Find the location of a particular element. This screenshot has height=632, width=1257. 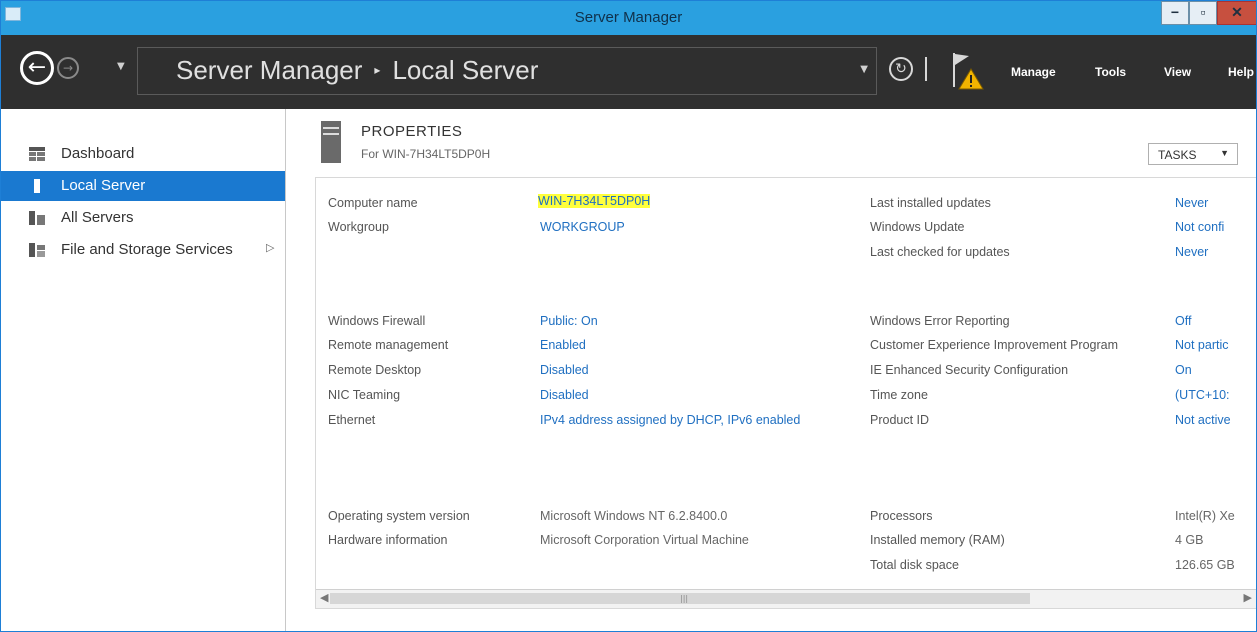

ceip-link: Not partic is located at coordinates (1202, 345).